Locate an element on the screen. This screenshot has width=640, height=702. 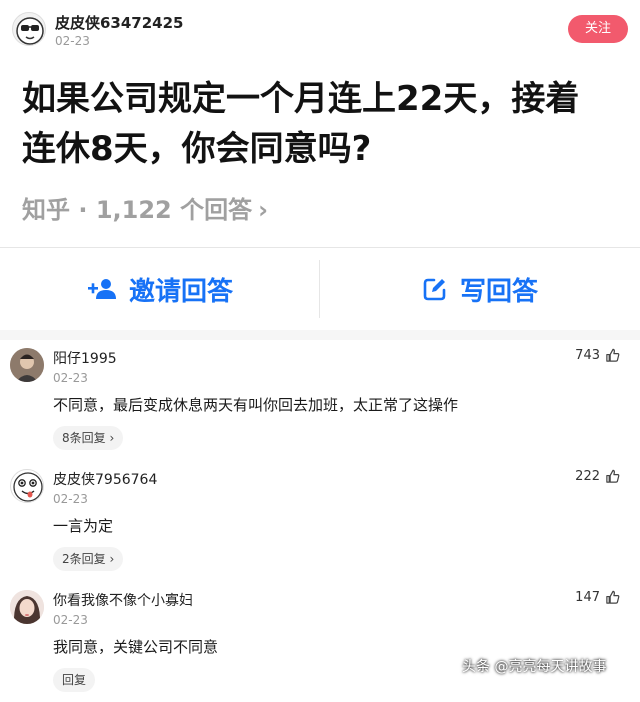
question-meta-link: 知乎 · 1,122 个回答 › is located at coordinates (145, 207).